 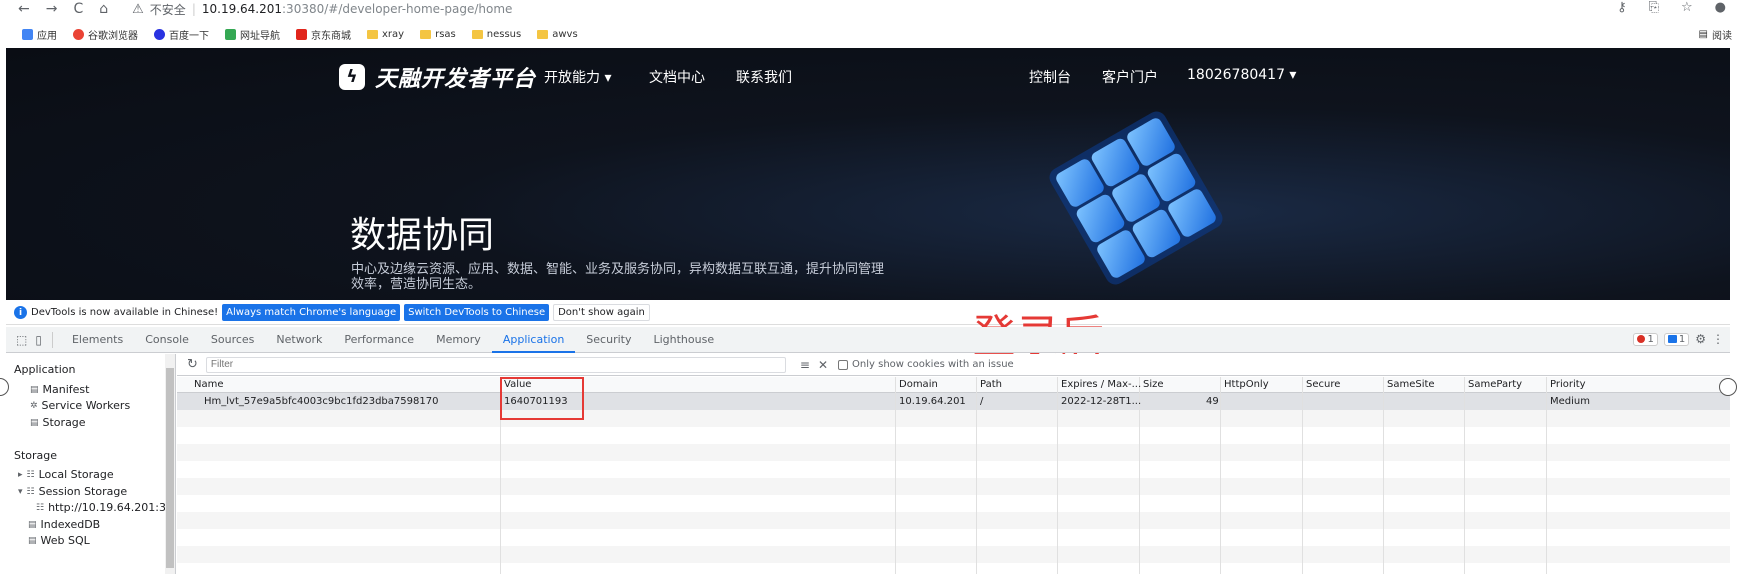 I want to click on tab-security: Security, so click(x=608, y=340).